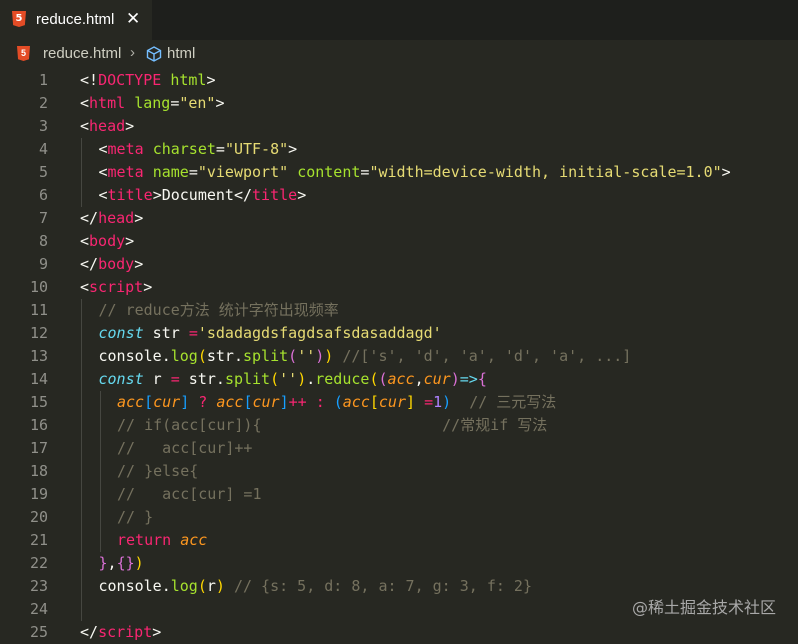 The height and width of the screenshot is (644, 798). What do you see at coordinates (270, 333) in the screenshot?
I see `code-text: const str ='sdadagdsfagdsafsdasaddagd'` at bounding box center [270, 333].